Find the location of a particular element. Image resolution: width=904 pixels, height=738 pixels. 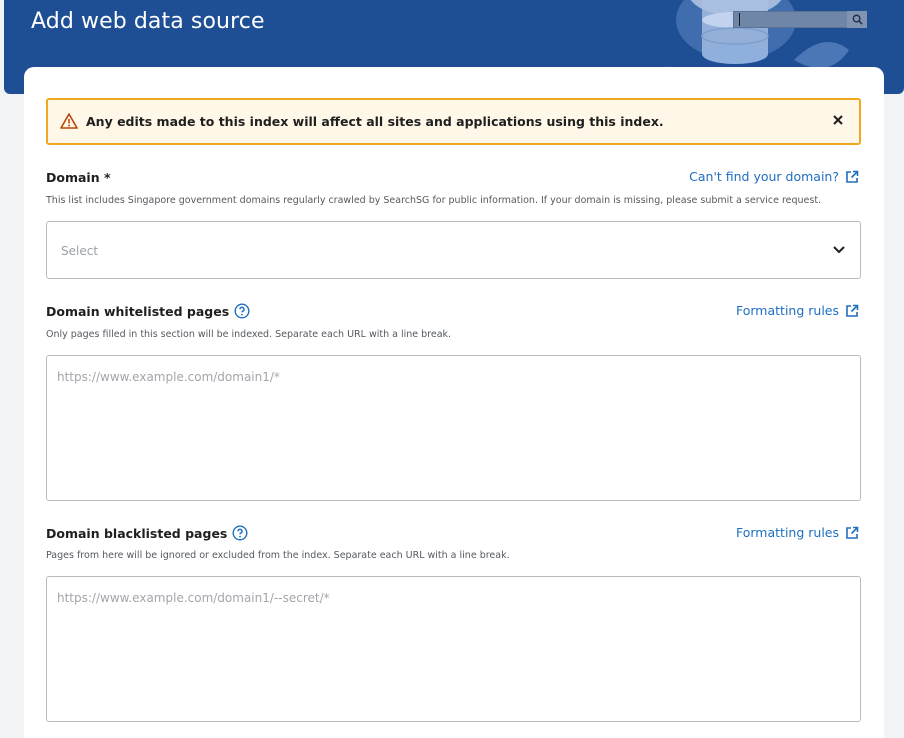

select-placeholder: Select is located at coordinates (80, 251).